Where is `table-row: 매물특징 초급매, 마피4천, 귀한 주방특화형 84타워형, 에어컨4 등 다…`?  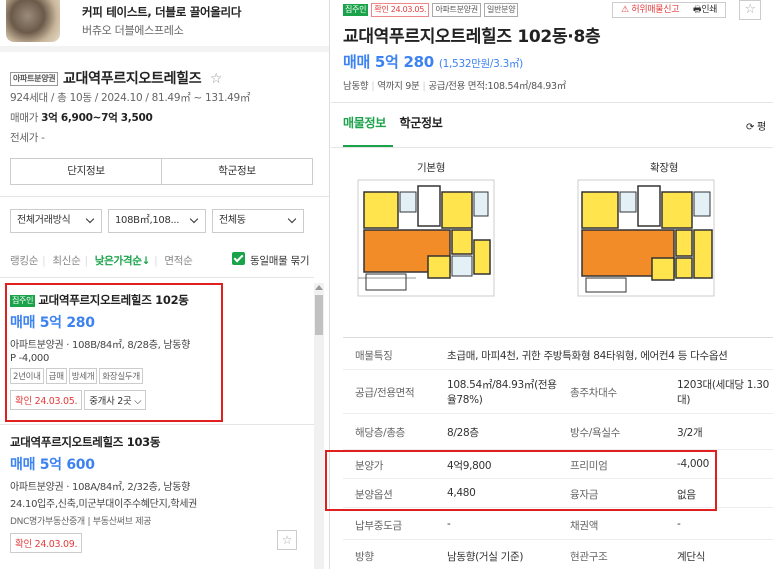 table-row: 매물특징 초급매, 마피4천, 귀한 주방특화형 84타워형, 에어컨4 등 다… is located at coordinates (558, 354).